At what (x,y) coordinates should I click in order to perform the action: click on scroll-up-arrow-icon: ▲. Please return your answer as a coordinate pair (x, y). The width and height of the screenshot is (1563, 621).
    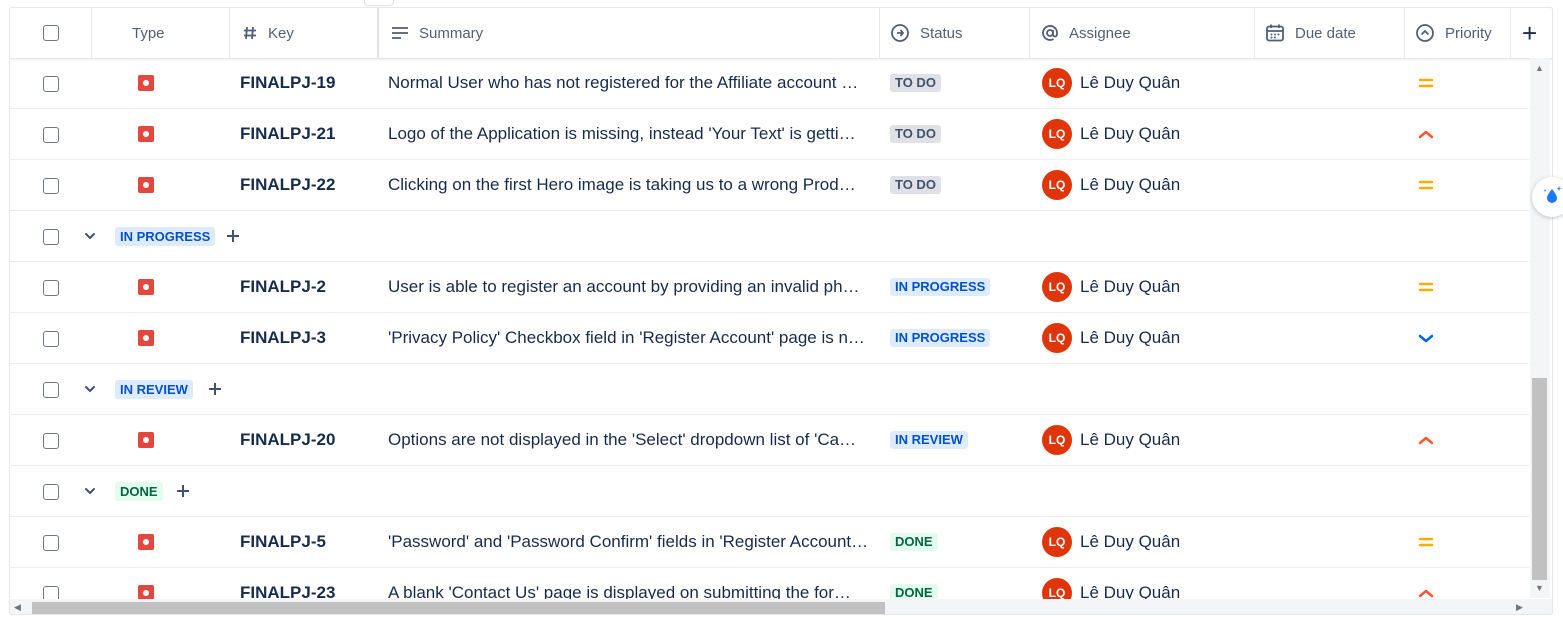
    Looking at the image, I should click on (1539, 68).